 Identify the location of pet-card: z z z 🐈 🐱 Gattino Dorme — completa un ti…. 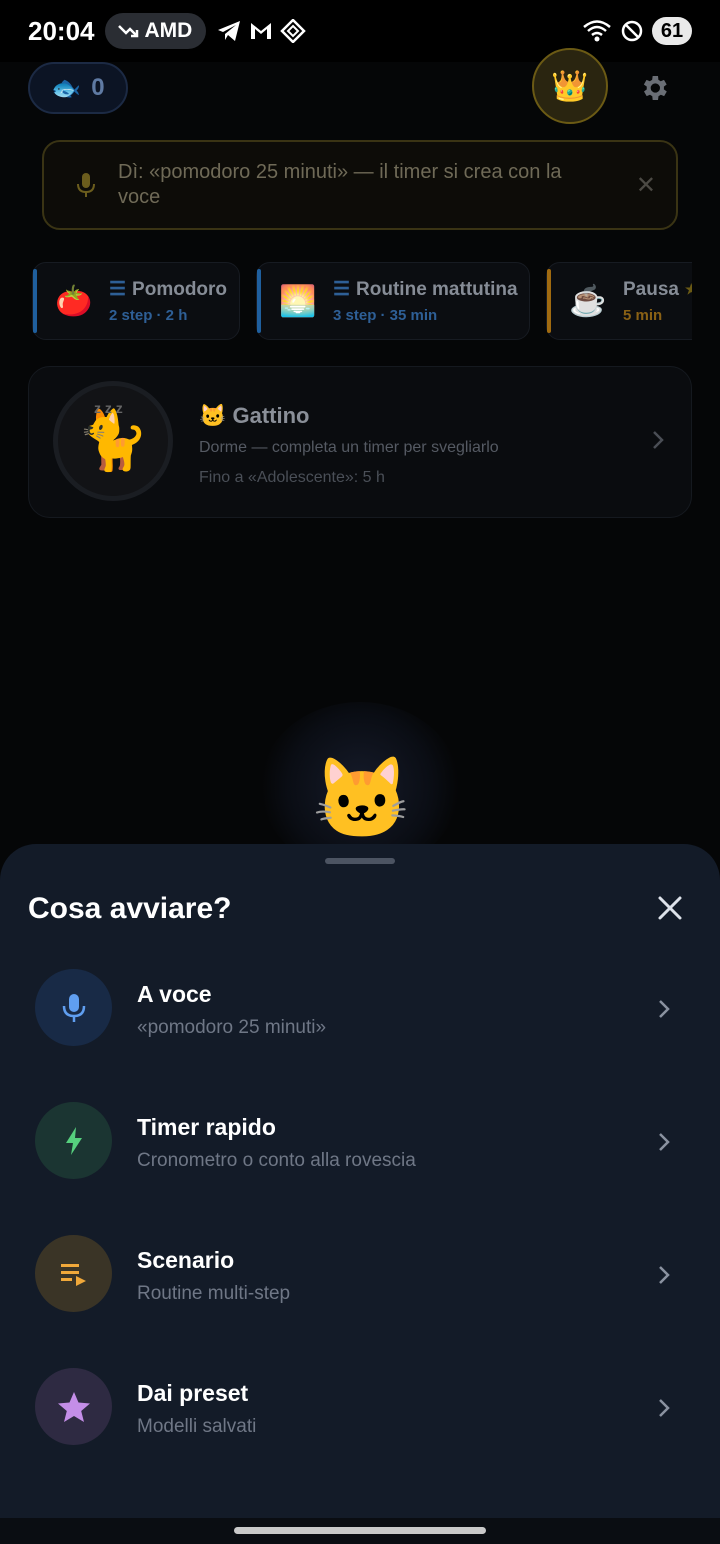
(360, 442).